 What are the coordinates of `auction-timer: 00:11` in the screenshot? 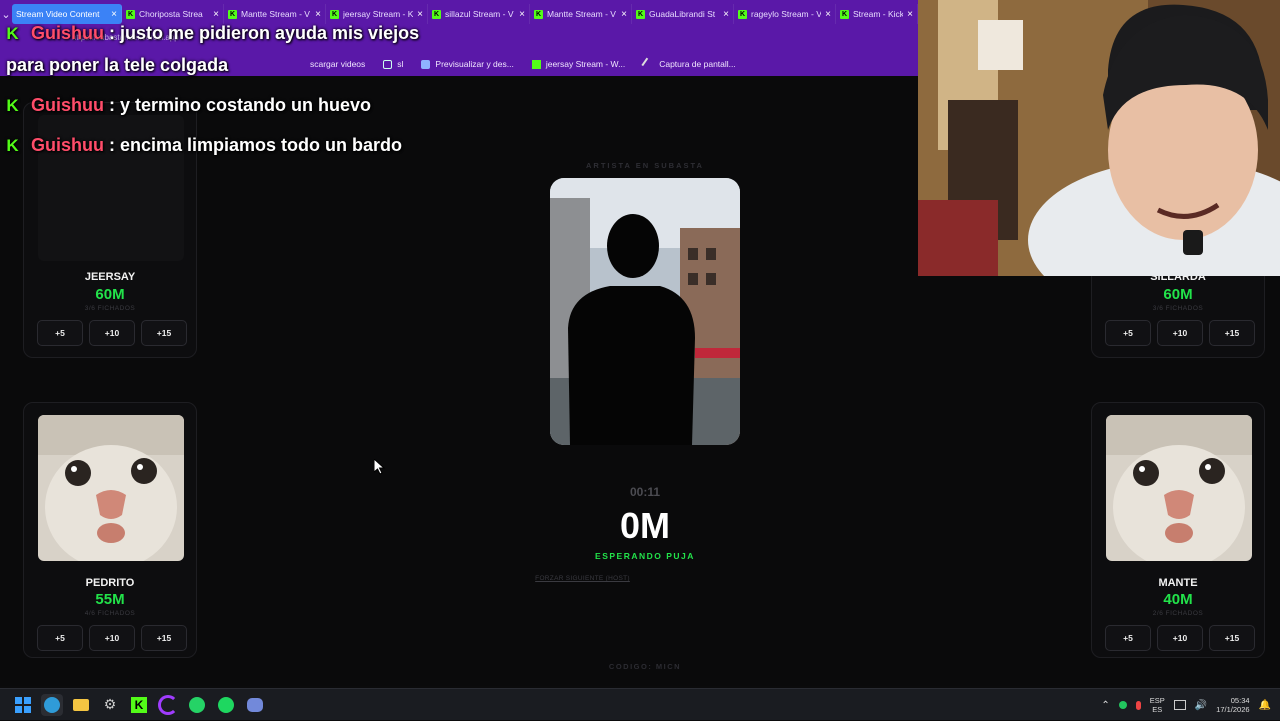 It's located at (645, 492).